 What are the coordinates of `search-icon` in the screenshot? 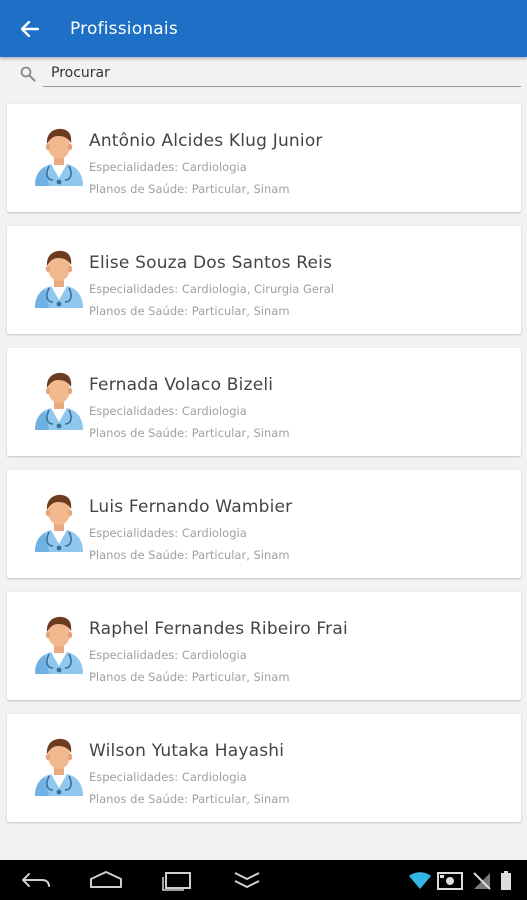 It's located at (28, 74).